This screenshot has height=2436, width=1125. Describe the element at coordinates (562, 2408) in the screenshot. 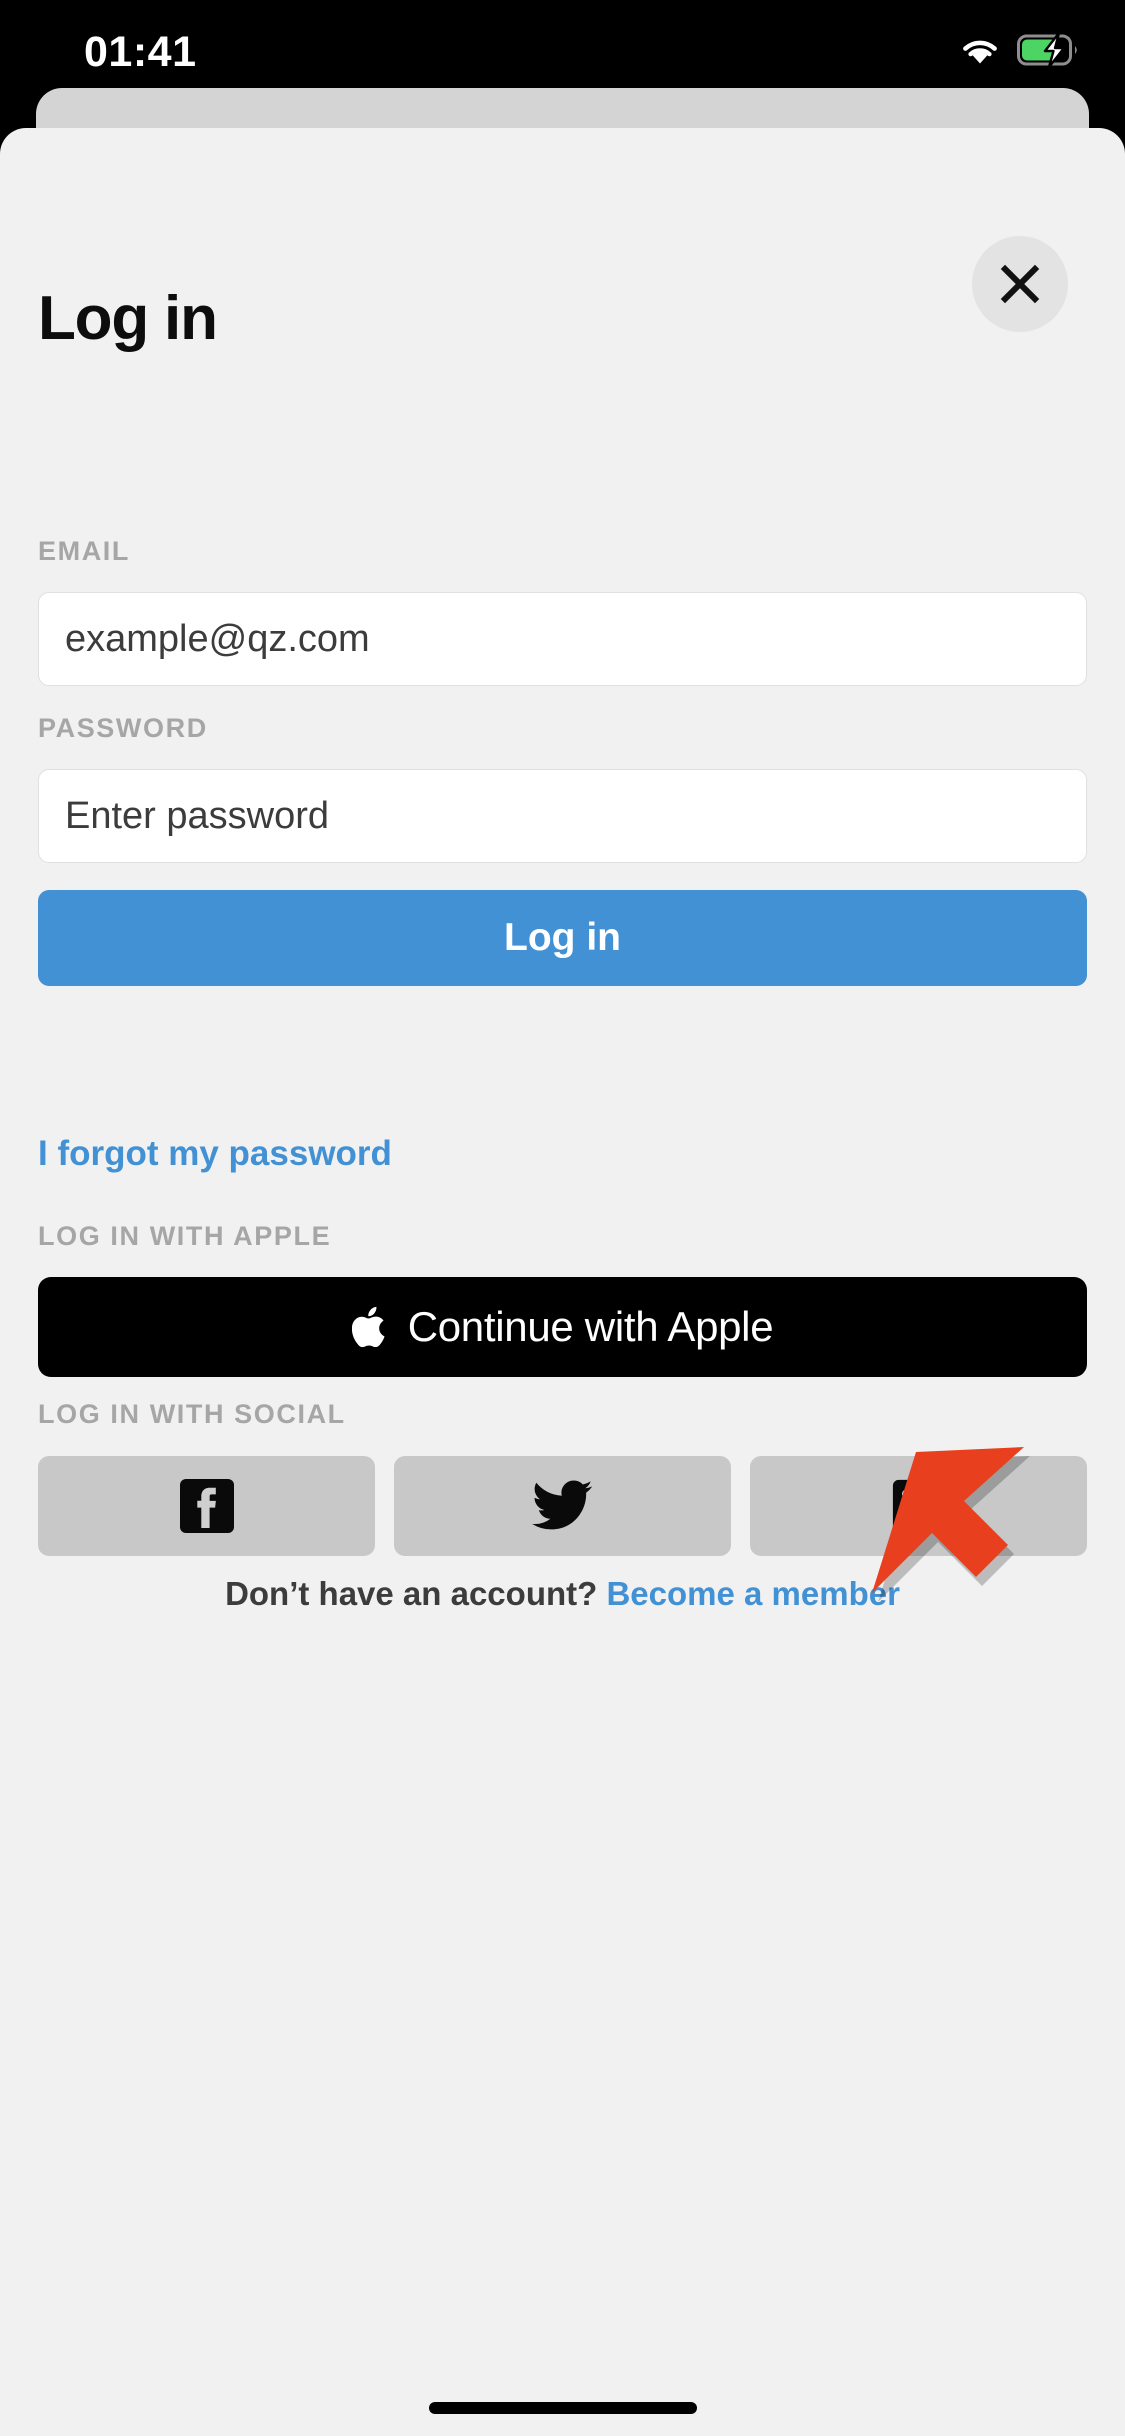

I see `home-indicator` at that location.